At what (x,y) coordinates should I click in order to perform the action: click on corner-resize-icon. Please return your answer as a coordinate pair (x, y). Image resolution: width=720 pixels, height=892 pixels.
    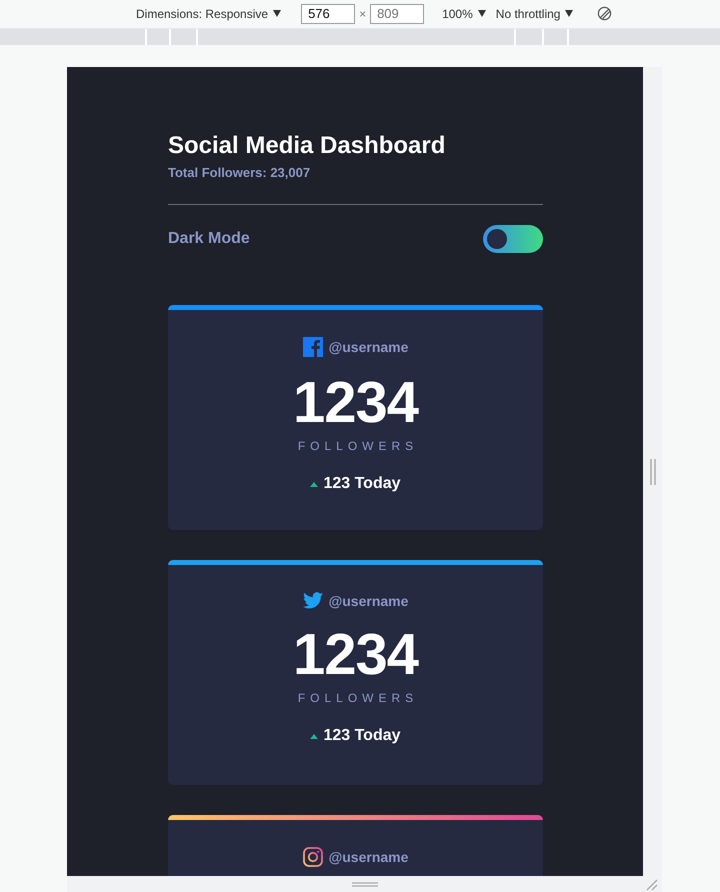
    Looking at the image, I should click on (652, 885).